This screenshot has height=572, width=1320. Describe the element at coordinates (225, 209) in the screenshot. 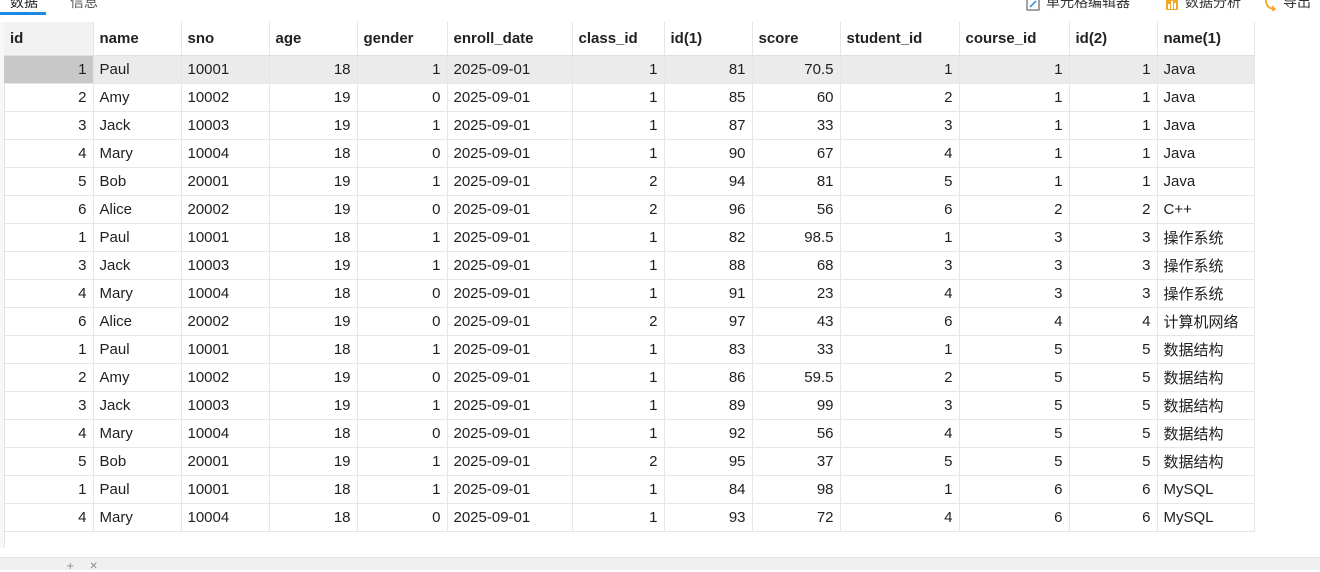

I see `table-cell: 20002` at that location.